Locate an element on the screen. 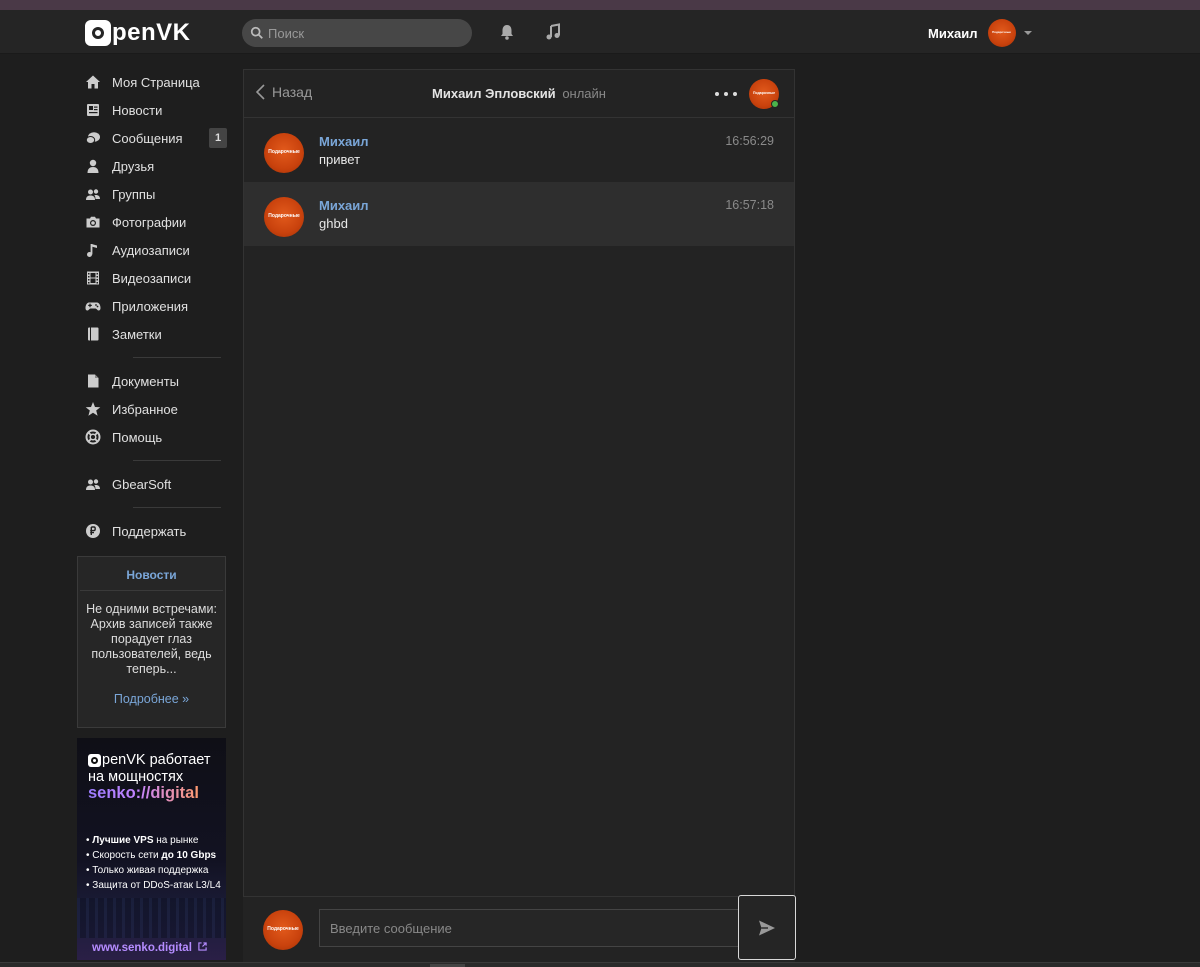 This screenshot has height=967, width=1200. sidebar-item-messages: Сообщения 1 is located at coordinates (152, 138).